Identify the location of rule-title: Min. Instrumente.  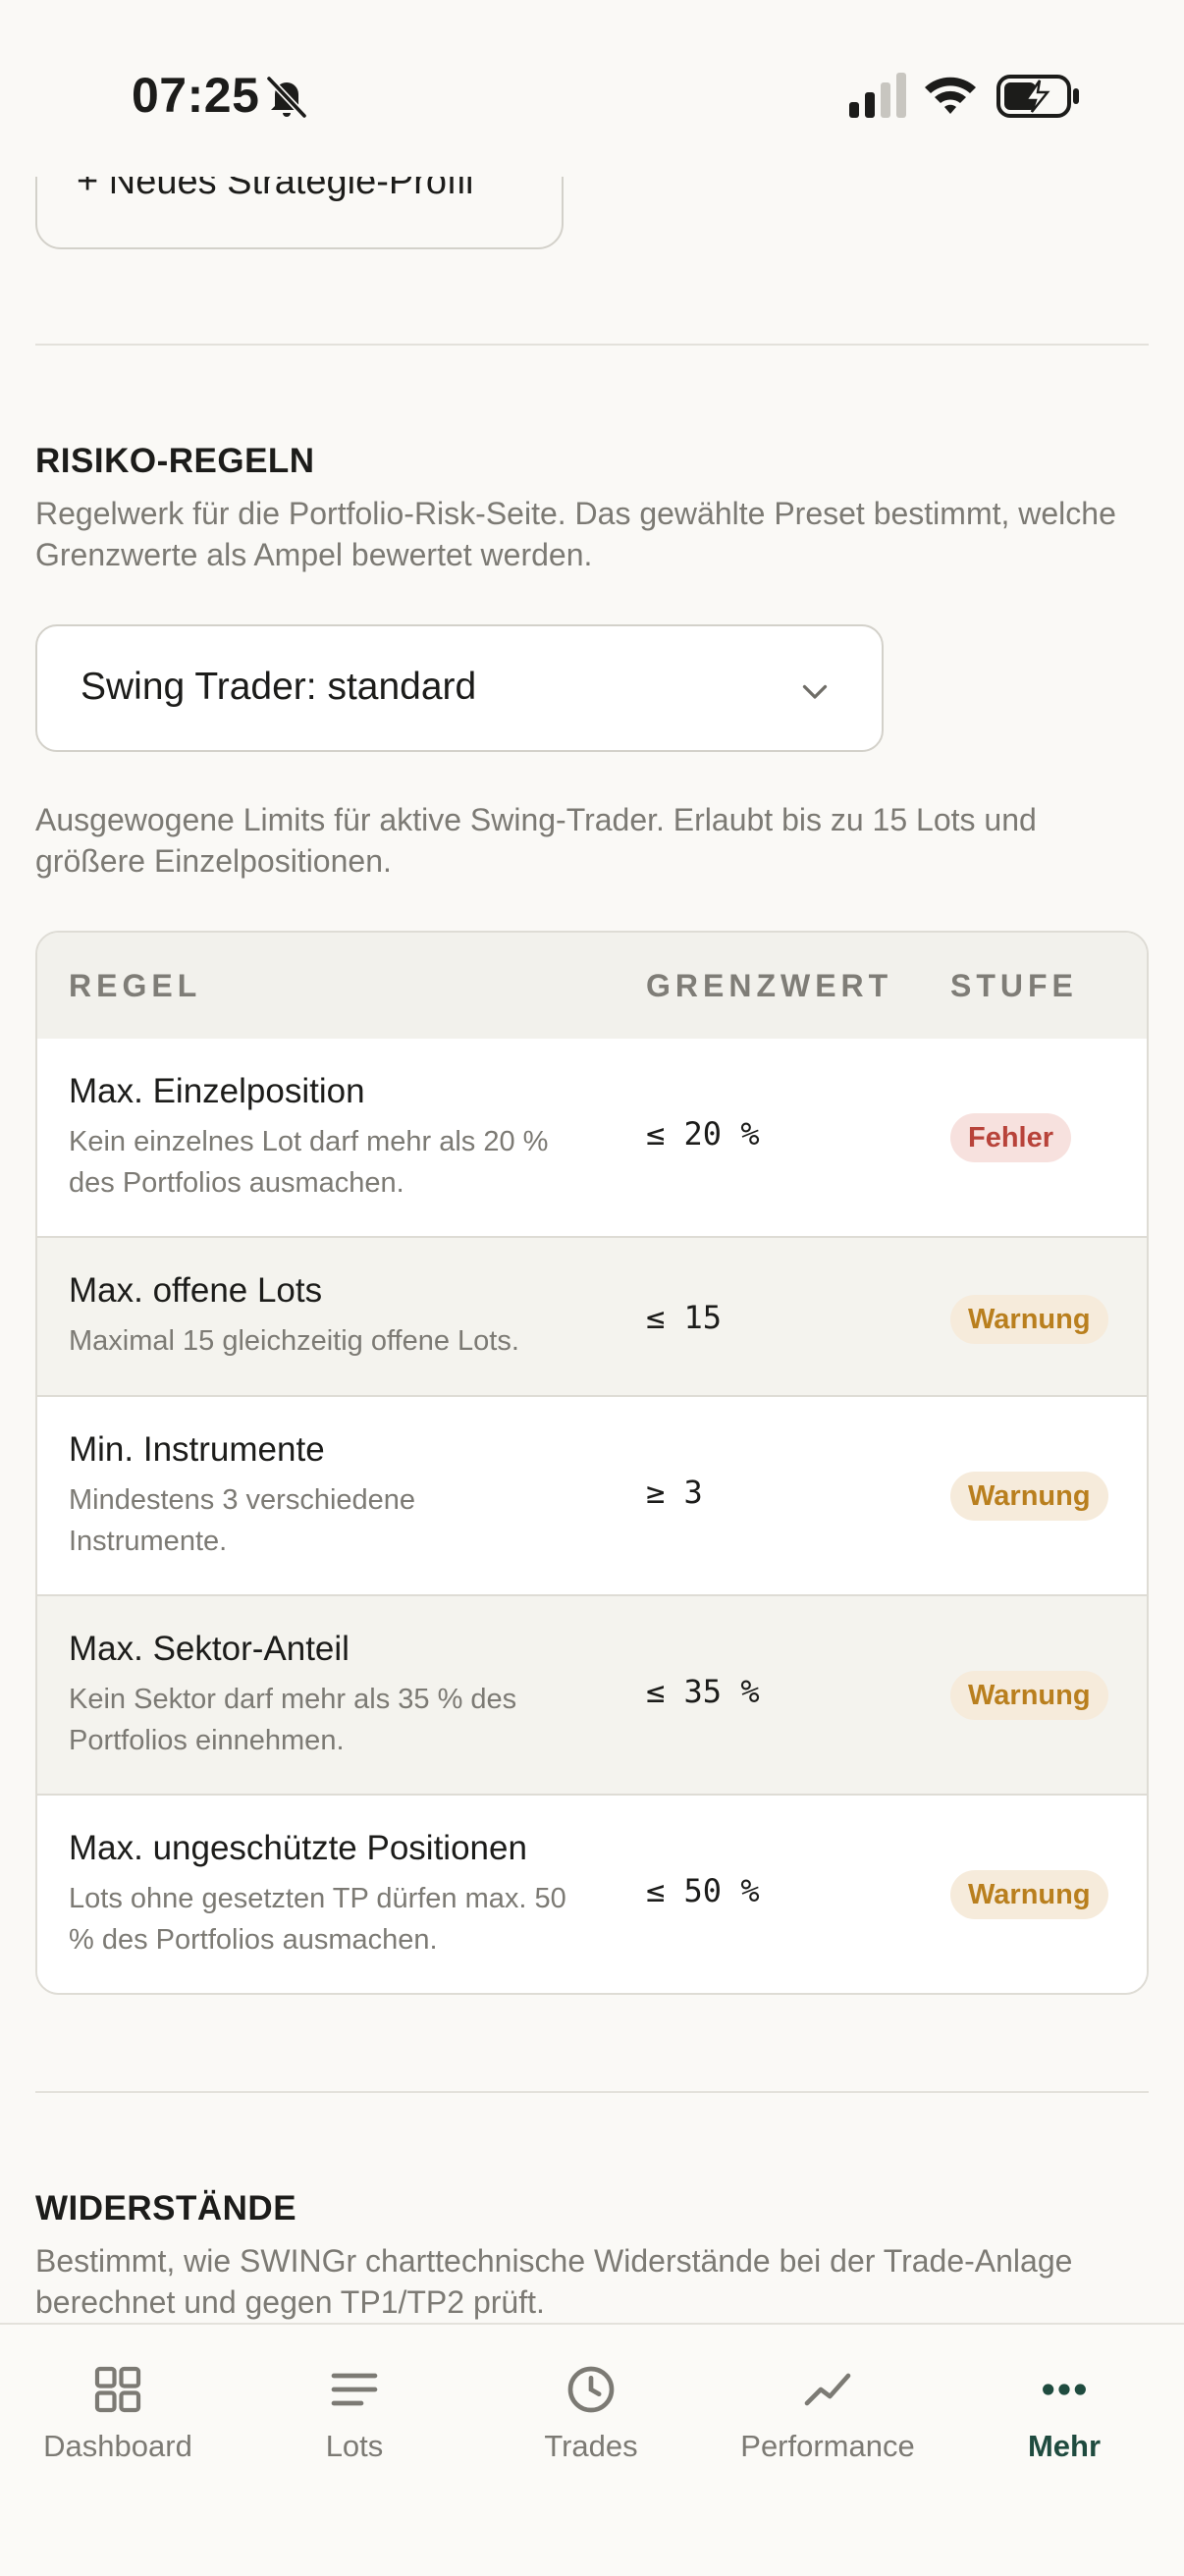
(197, 1449).